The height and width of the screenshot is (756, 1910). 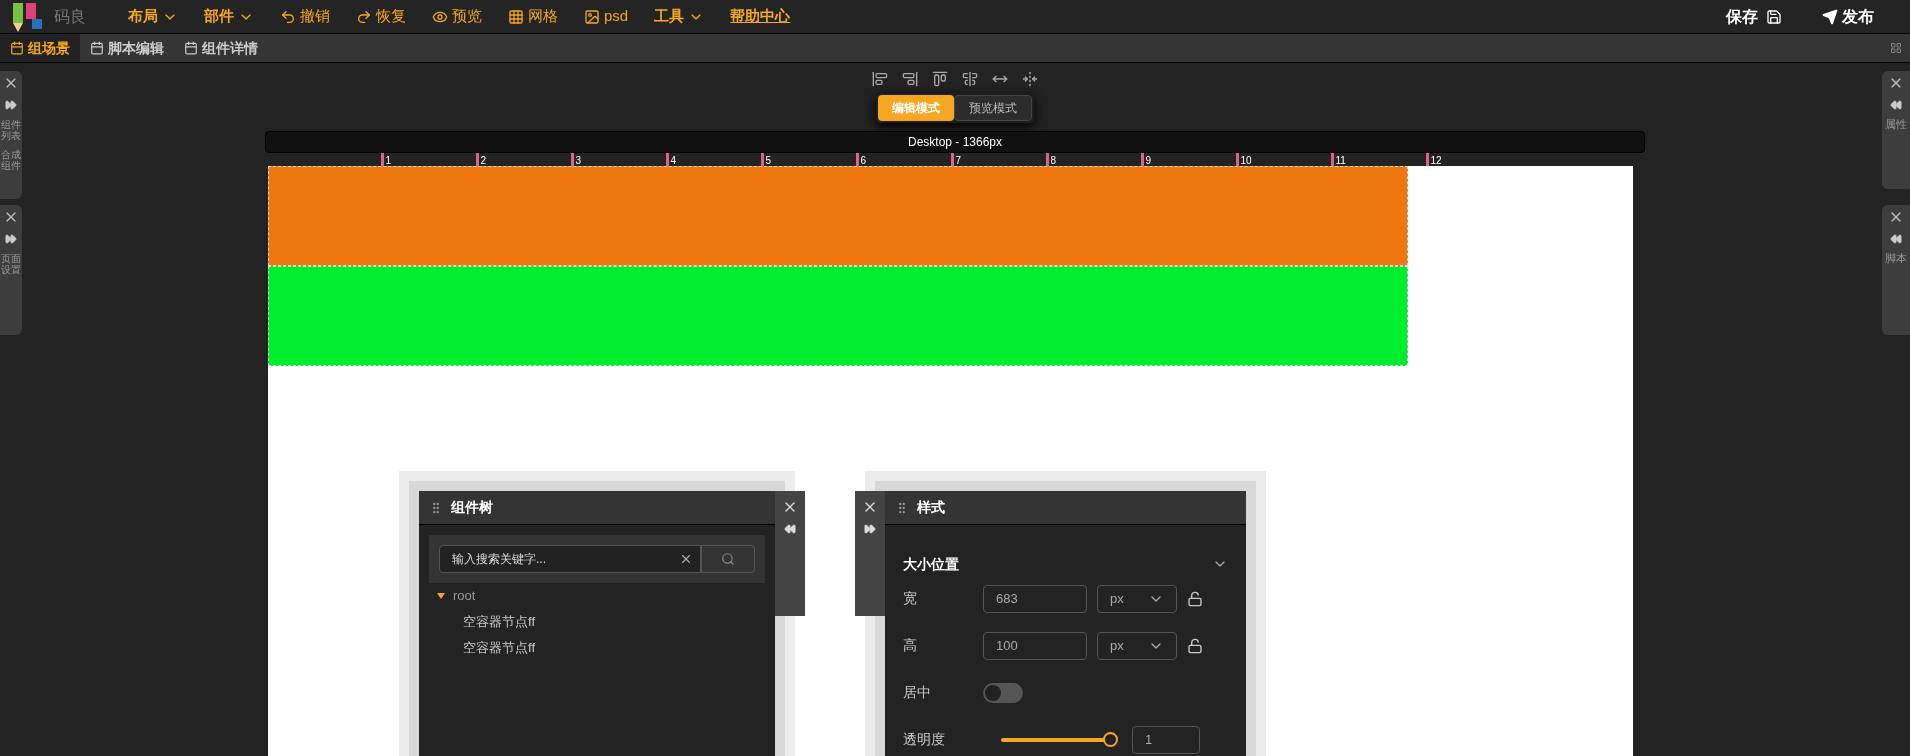 What do you see at coordinates (910, 598) in the screenshot?
I see `field-label: 宽` at bounding box center [910, 598].